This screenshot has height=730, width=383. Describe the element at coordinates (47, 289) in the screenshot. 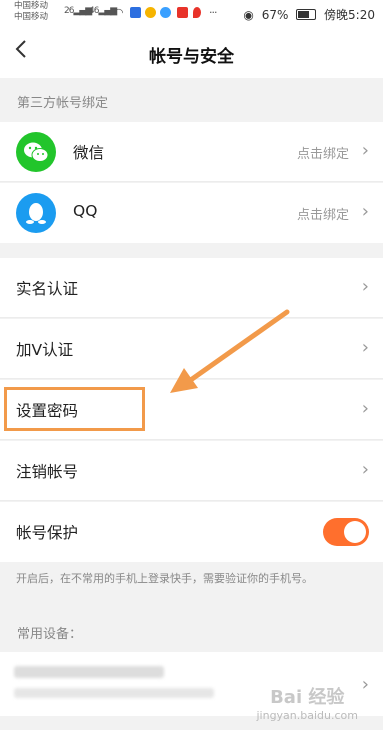

I see `row-label: 实名认证` at that location.